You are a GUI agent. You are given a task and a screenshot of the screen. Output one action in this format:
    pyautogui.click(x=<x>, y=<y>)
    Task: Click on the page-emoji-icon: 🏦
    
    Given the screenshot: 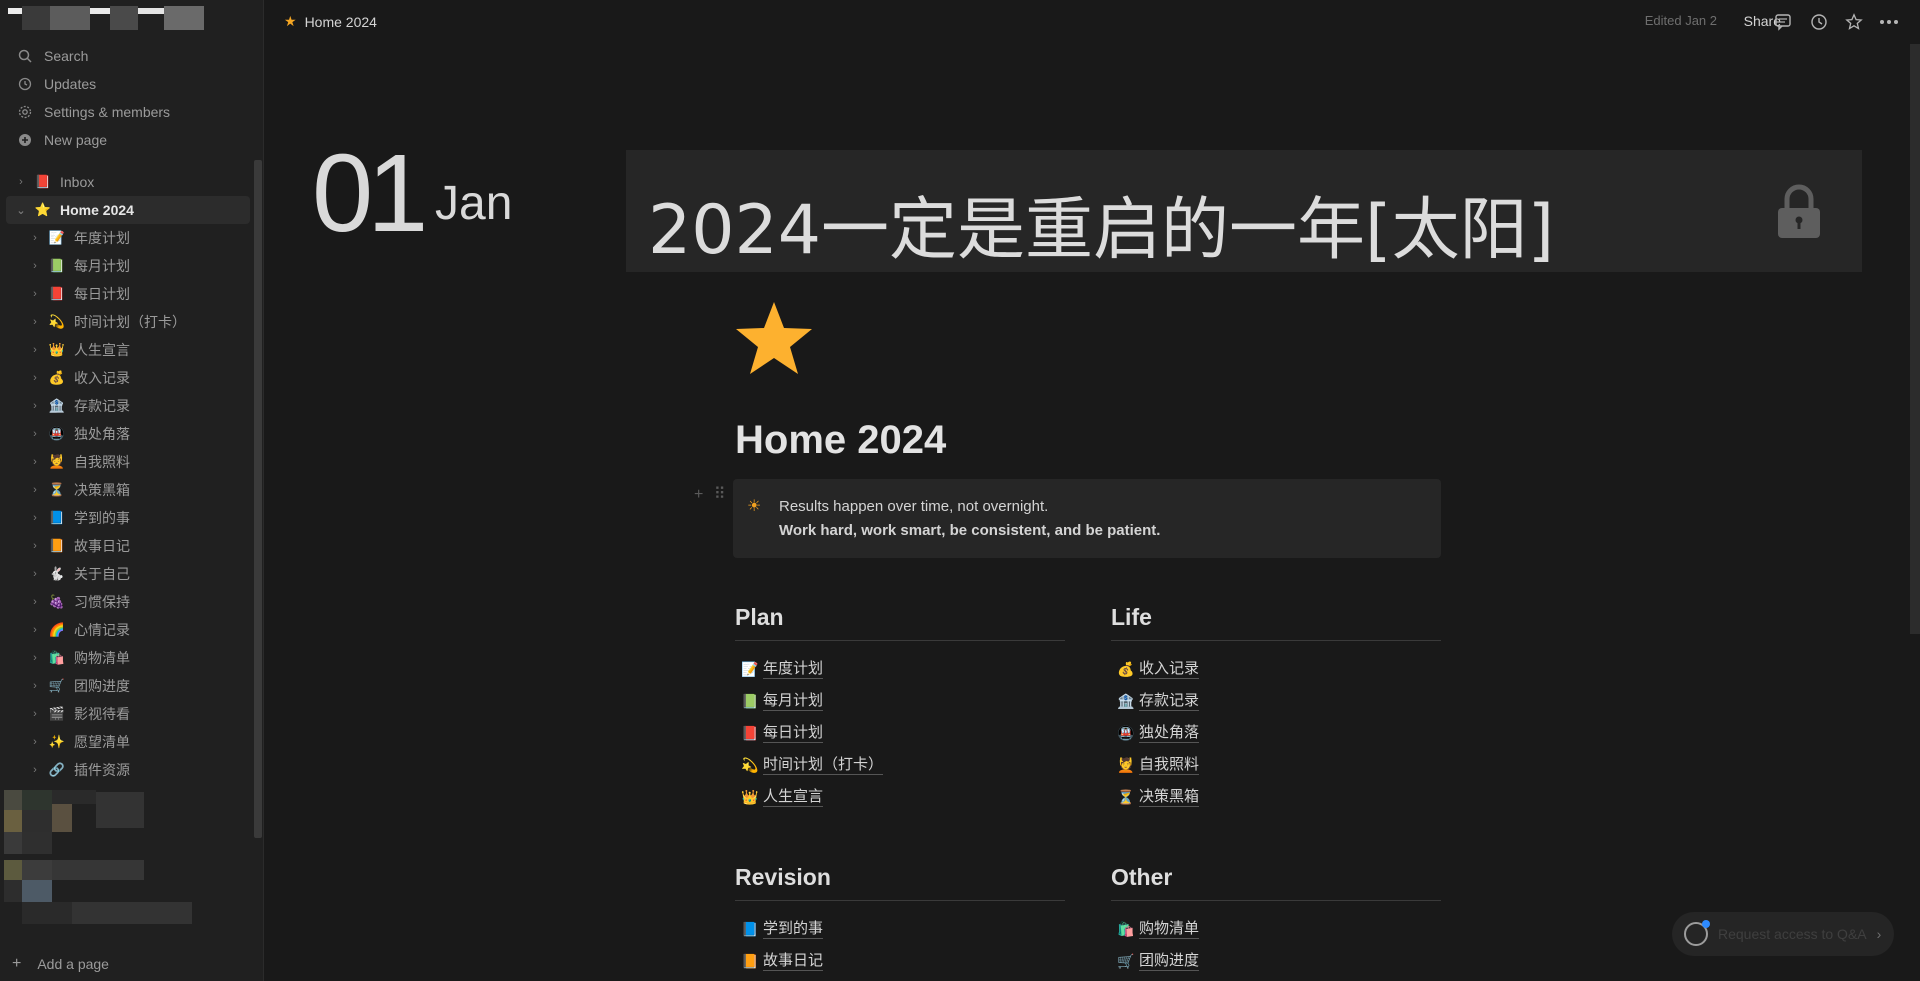 What is the action you would take?
    pyautogui.click(x=1126, y=700)
    